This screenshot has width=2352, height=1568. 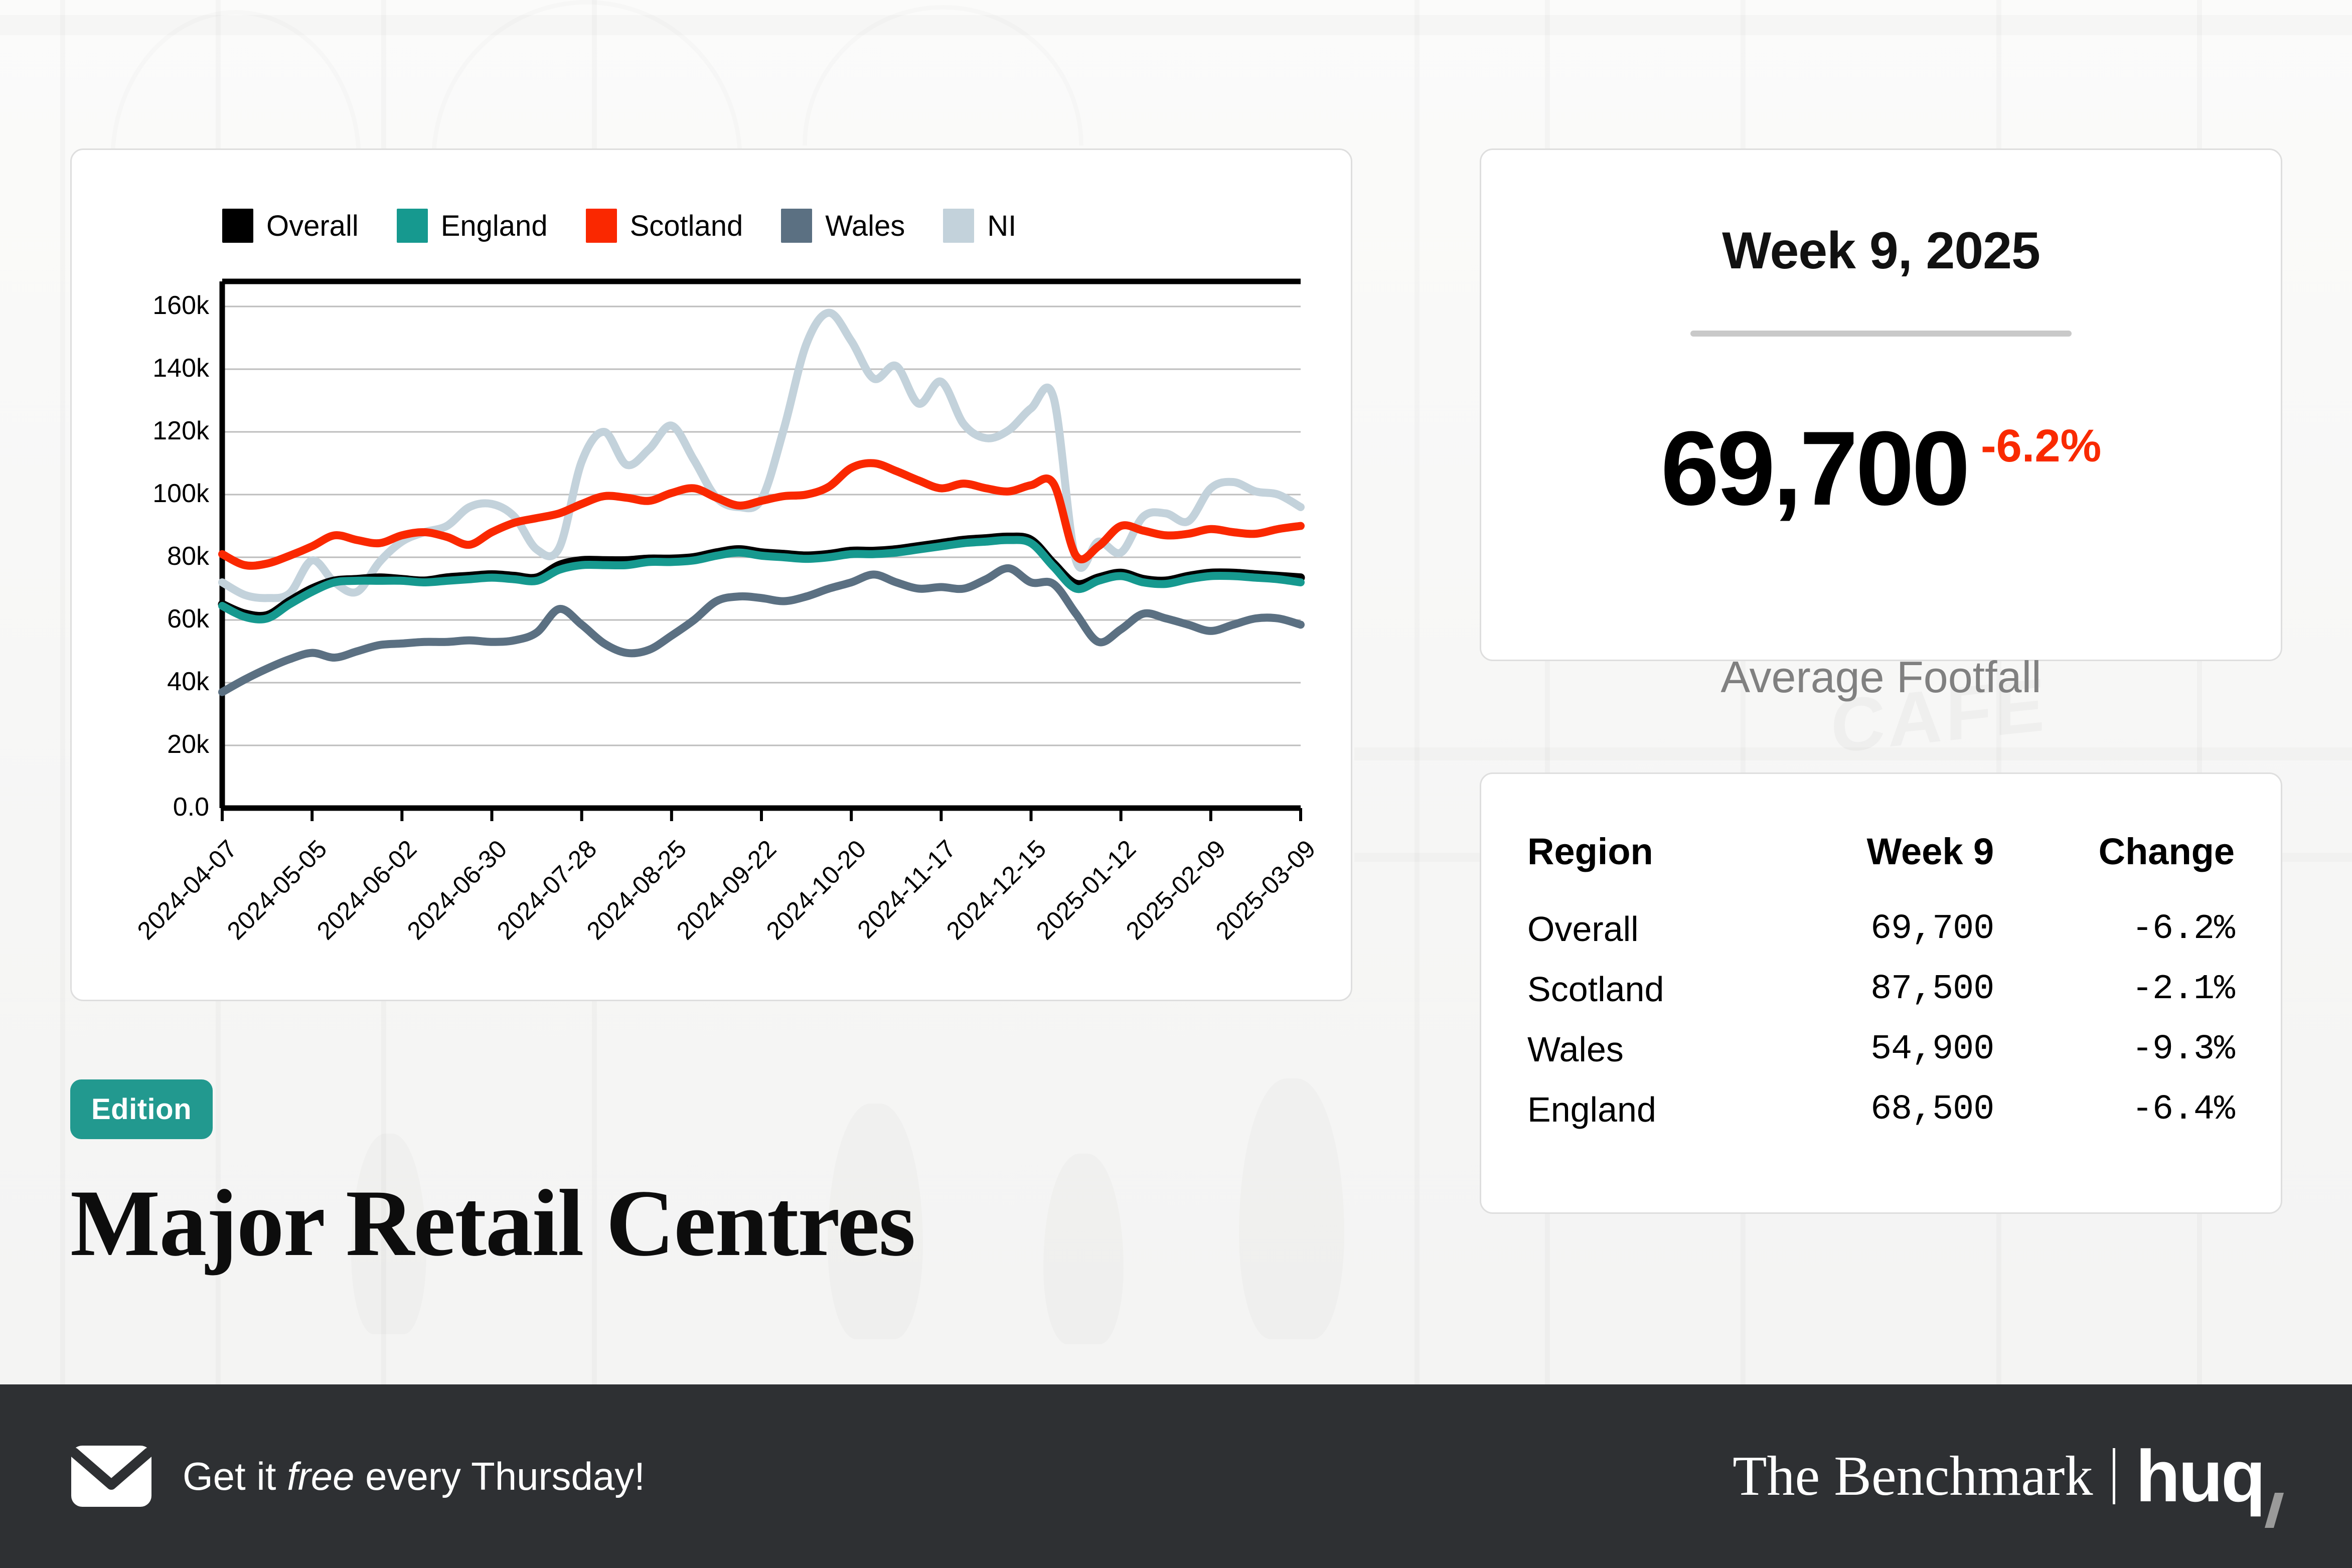 I want to click on footer-cta-prefix: Get it, so click(x=235, y=1476).